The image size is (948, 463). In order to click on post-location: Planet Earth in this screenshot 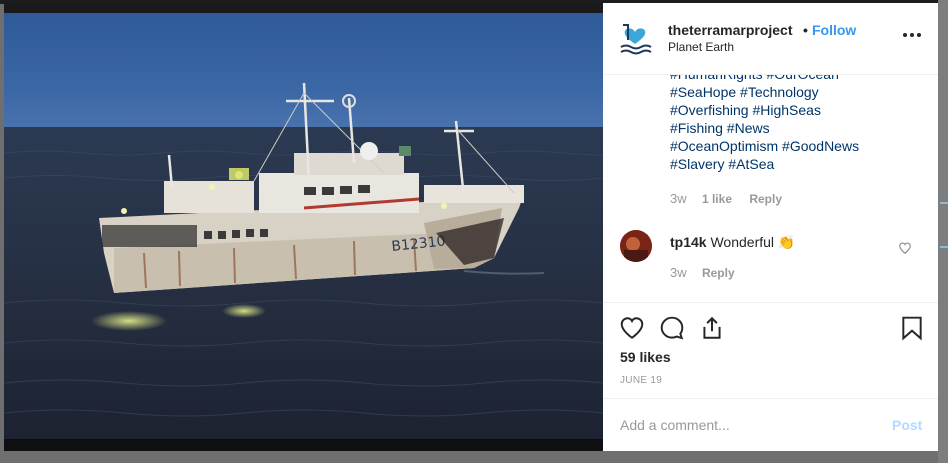, I will do `click(701, 47)`.